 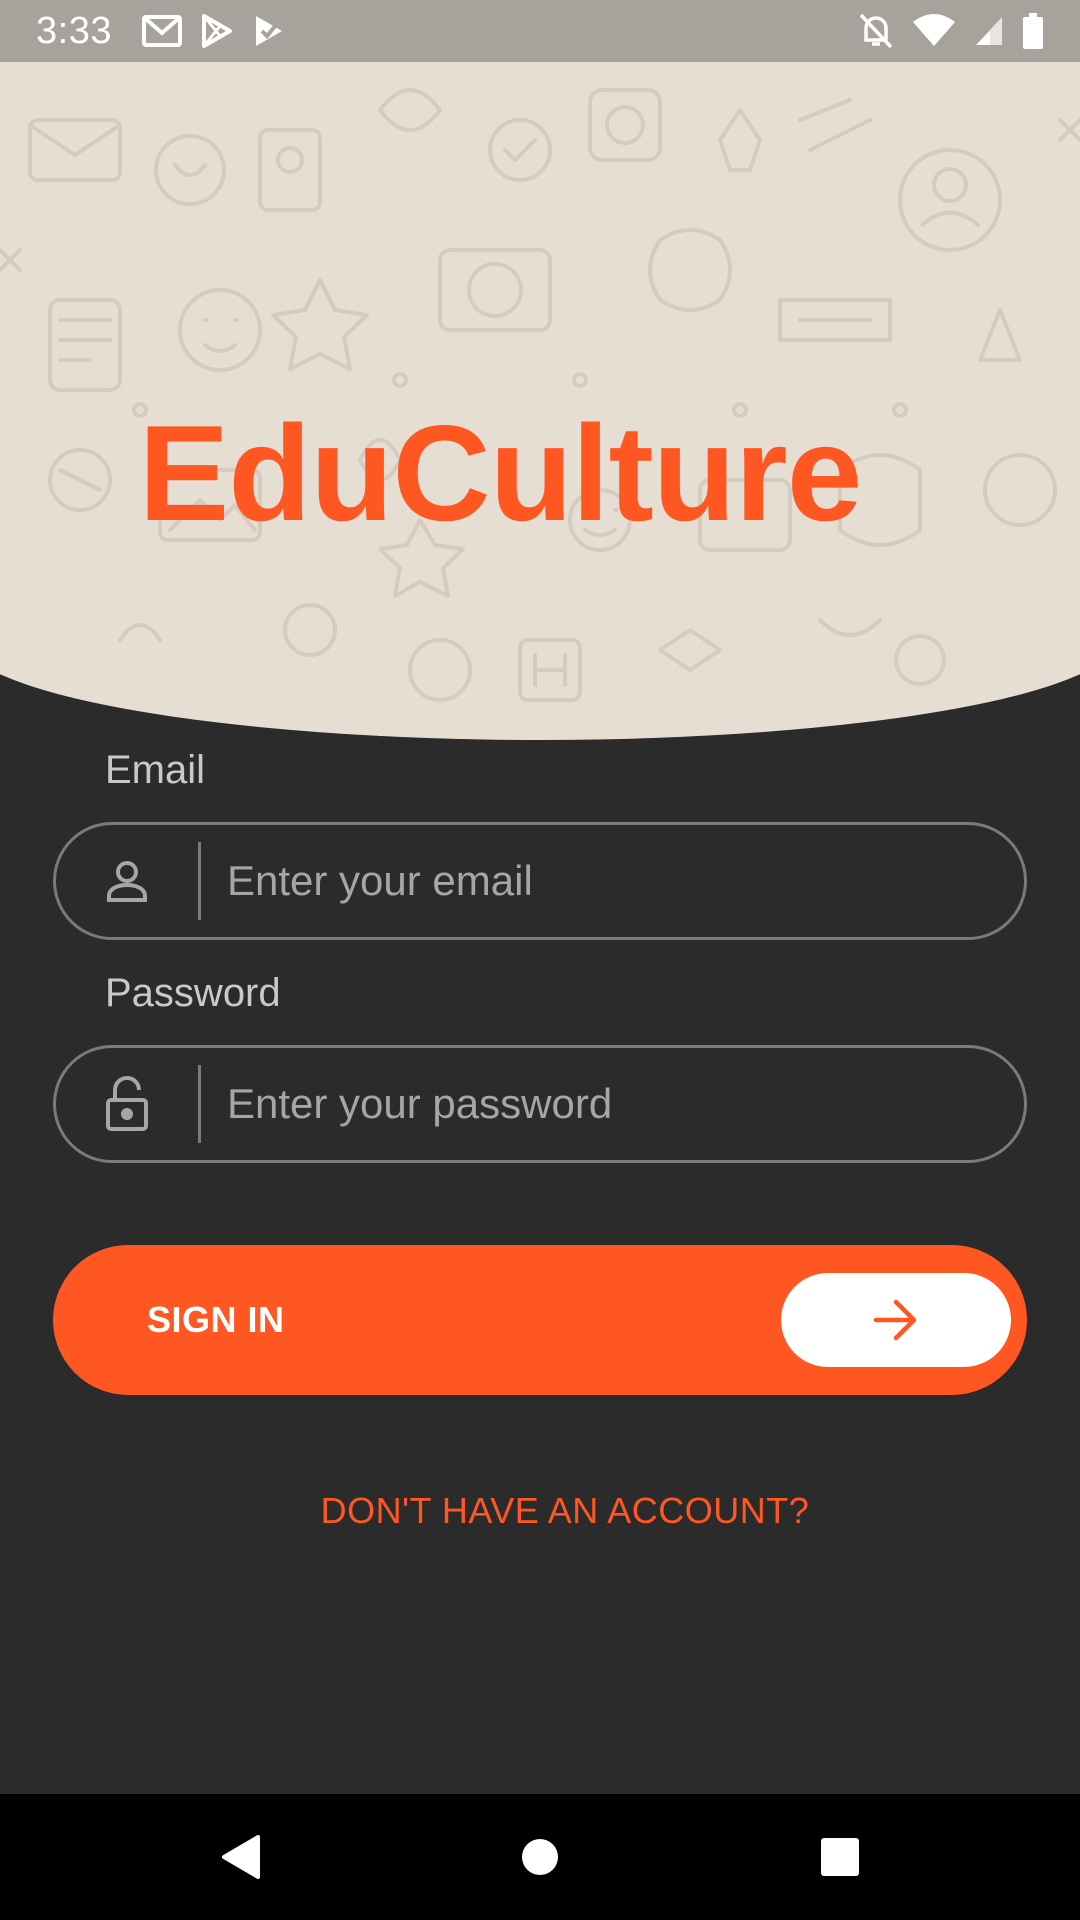 I want to click on back-button, so click(x=240, y=1857).